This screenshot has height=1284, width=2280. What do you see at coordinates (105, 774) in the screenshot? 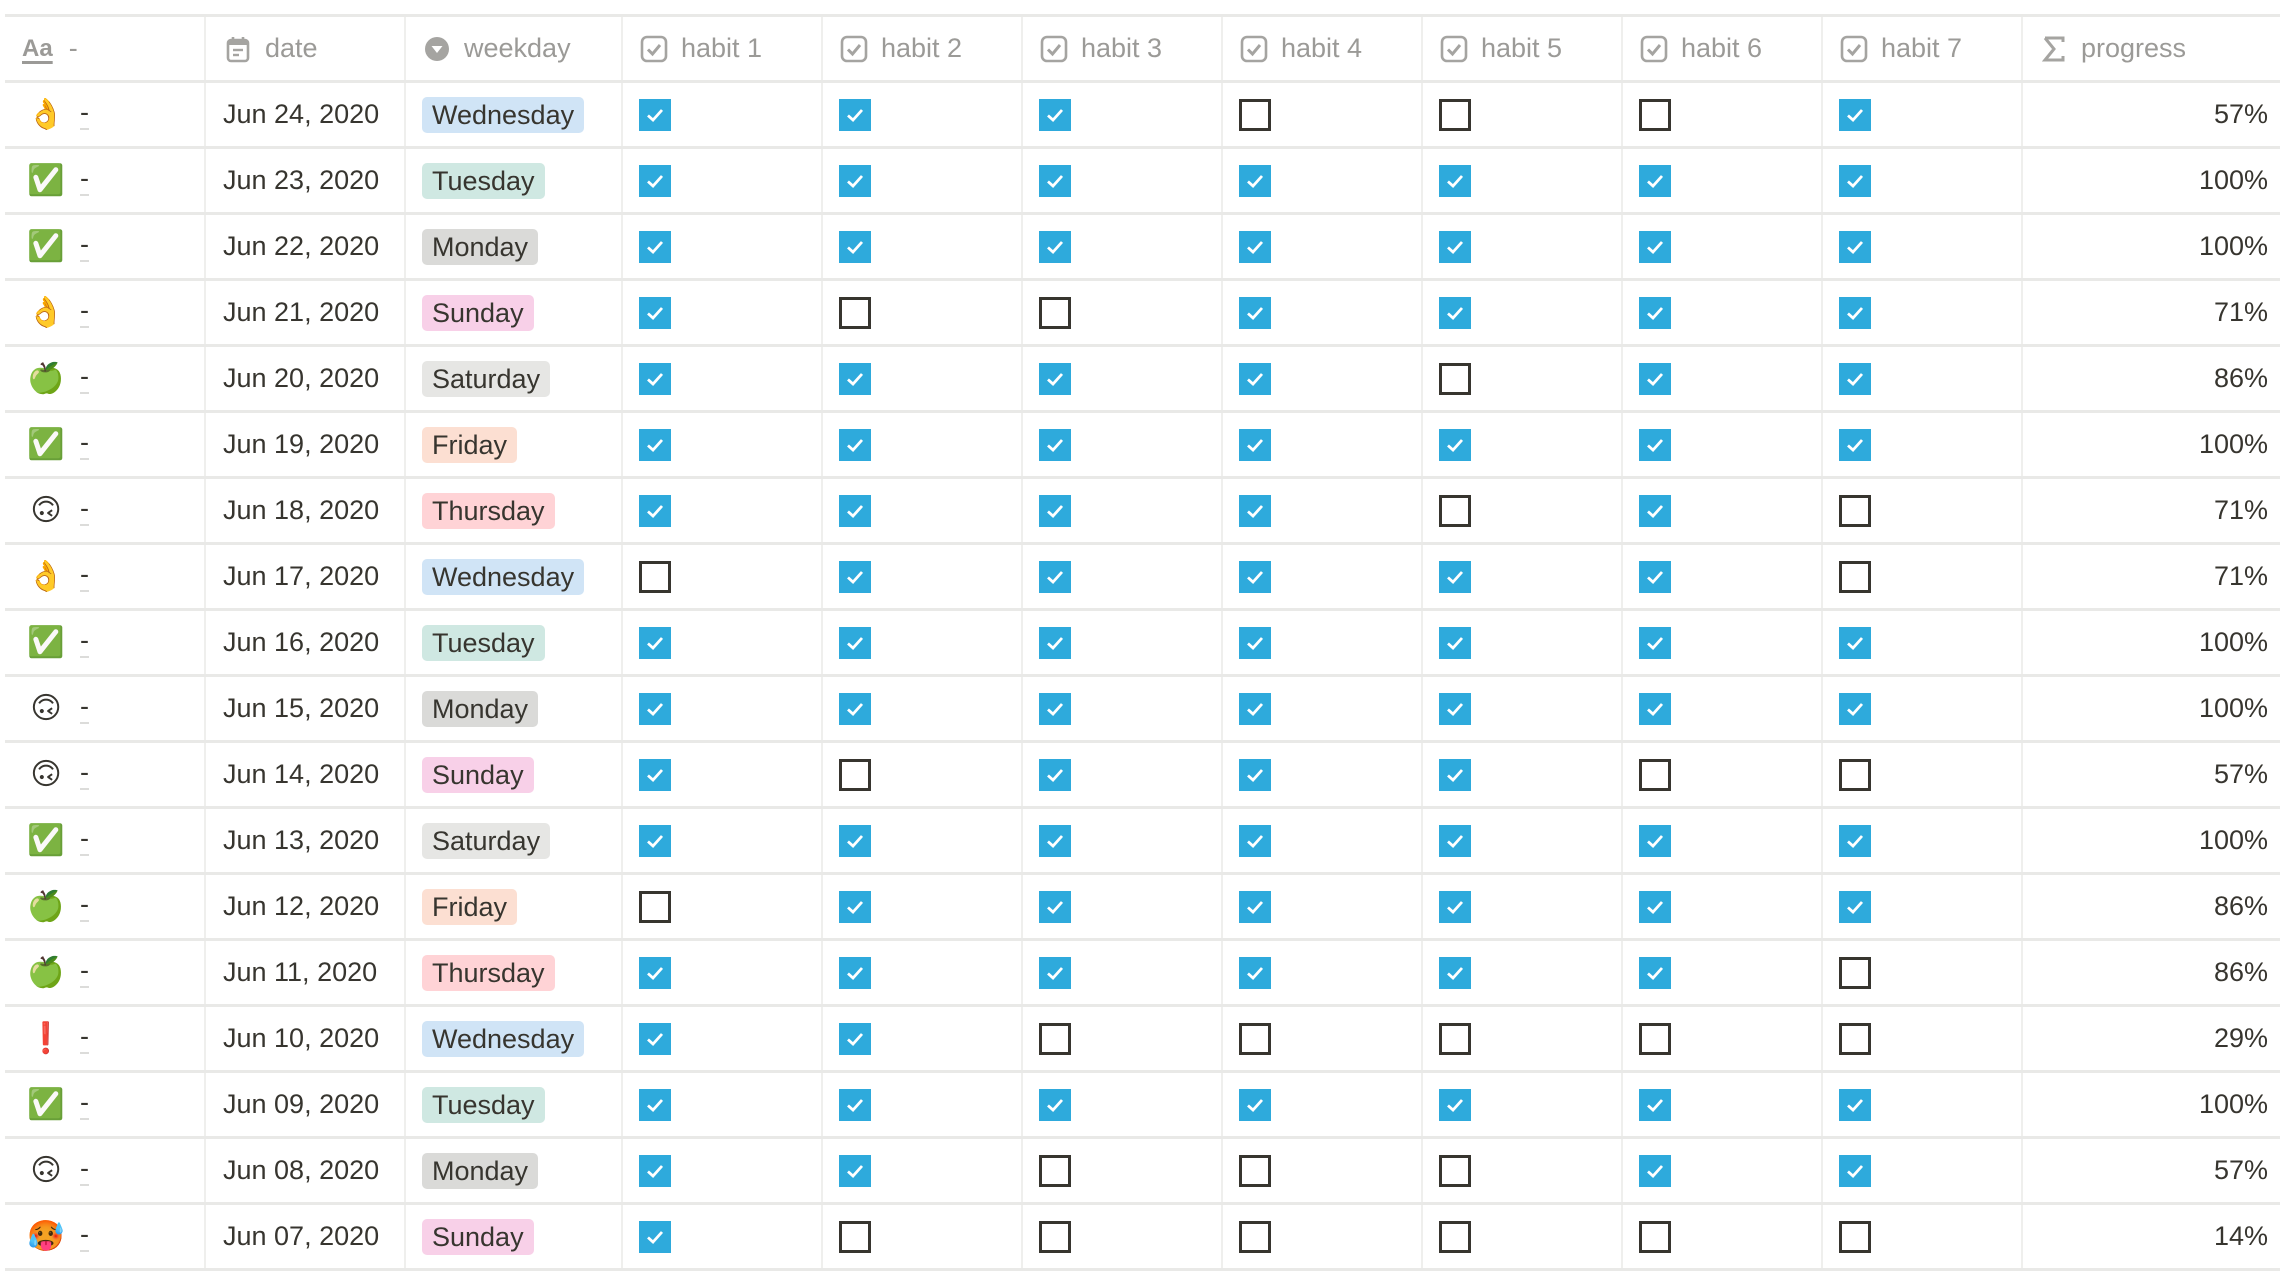
I see `title-cell: 🙃 -` at bounding box center [105, 774].